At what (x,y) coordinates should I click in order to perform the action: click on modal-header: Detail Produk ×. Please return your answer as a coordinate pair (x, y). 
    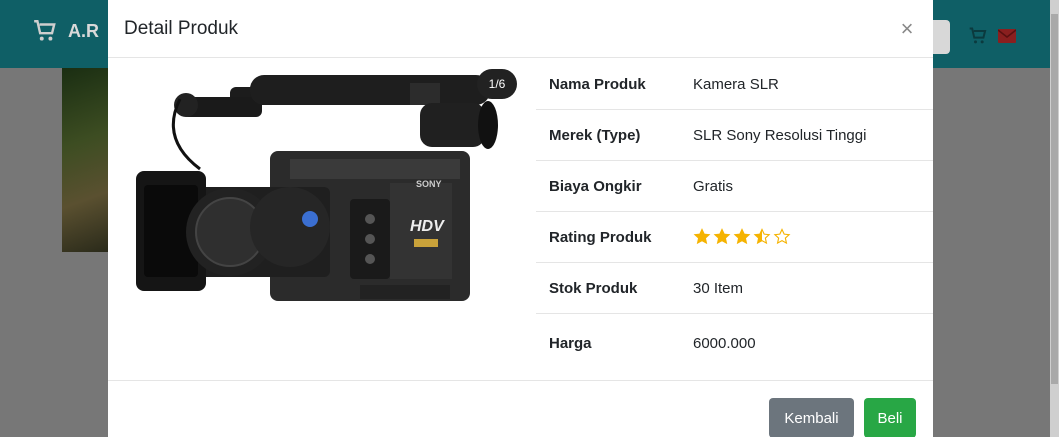
    Looking at the image, I should click on (520, 29).